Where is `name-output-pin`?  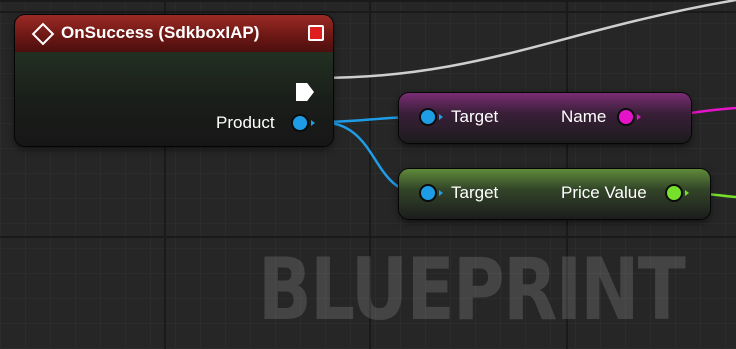 name-output-pin is located at coordinates (626, 117).